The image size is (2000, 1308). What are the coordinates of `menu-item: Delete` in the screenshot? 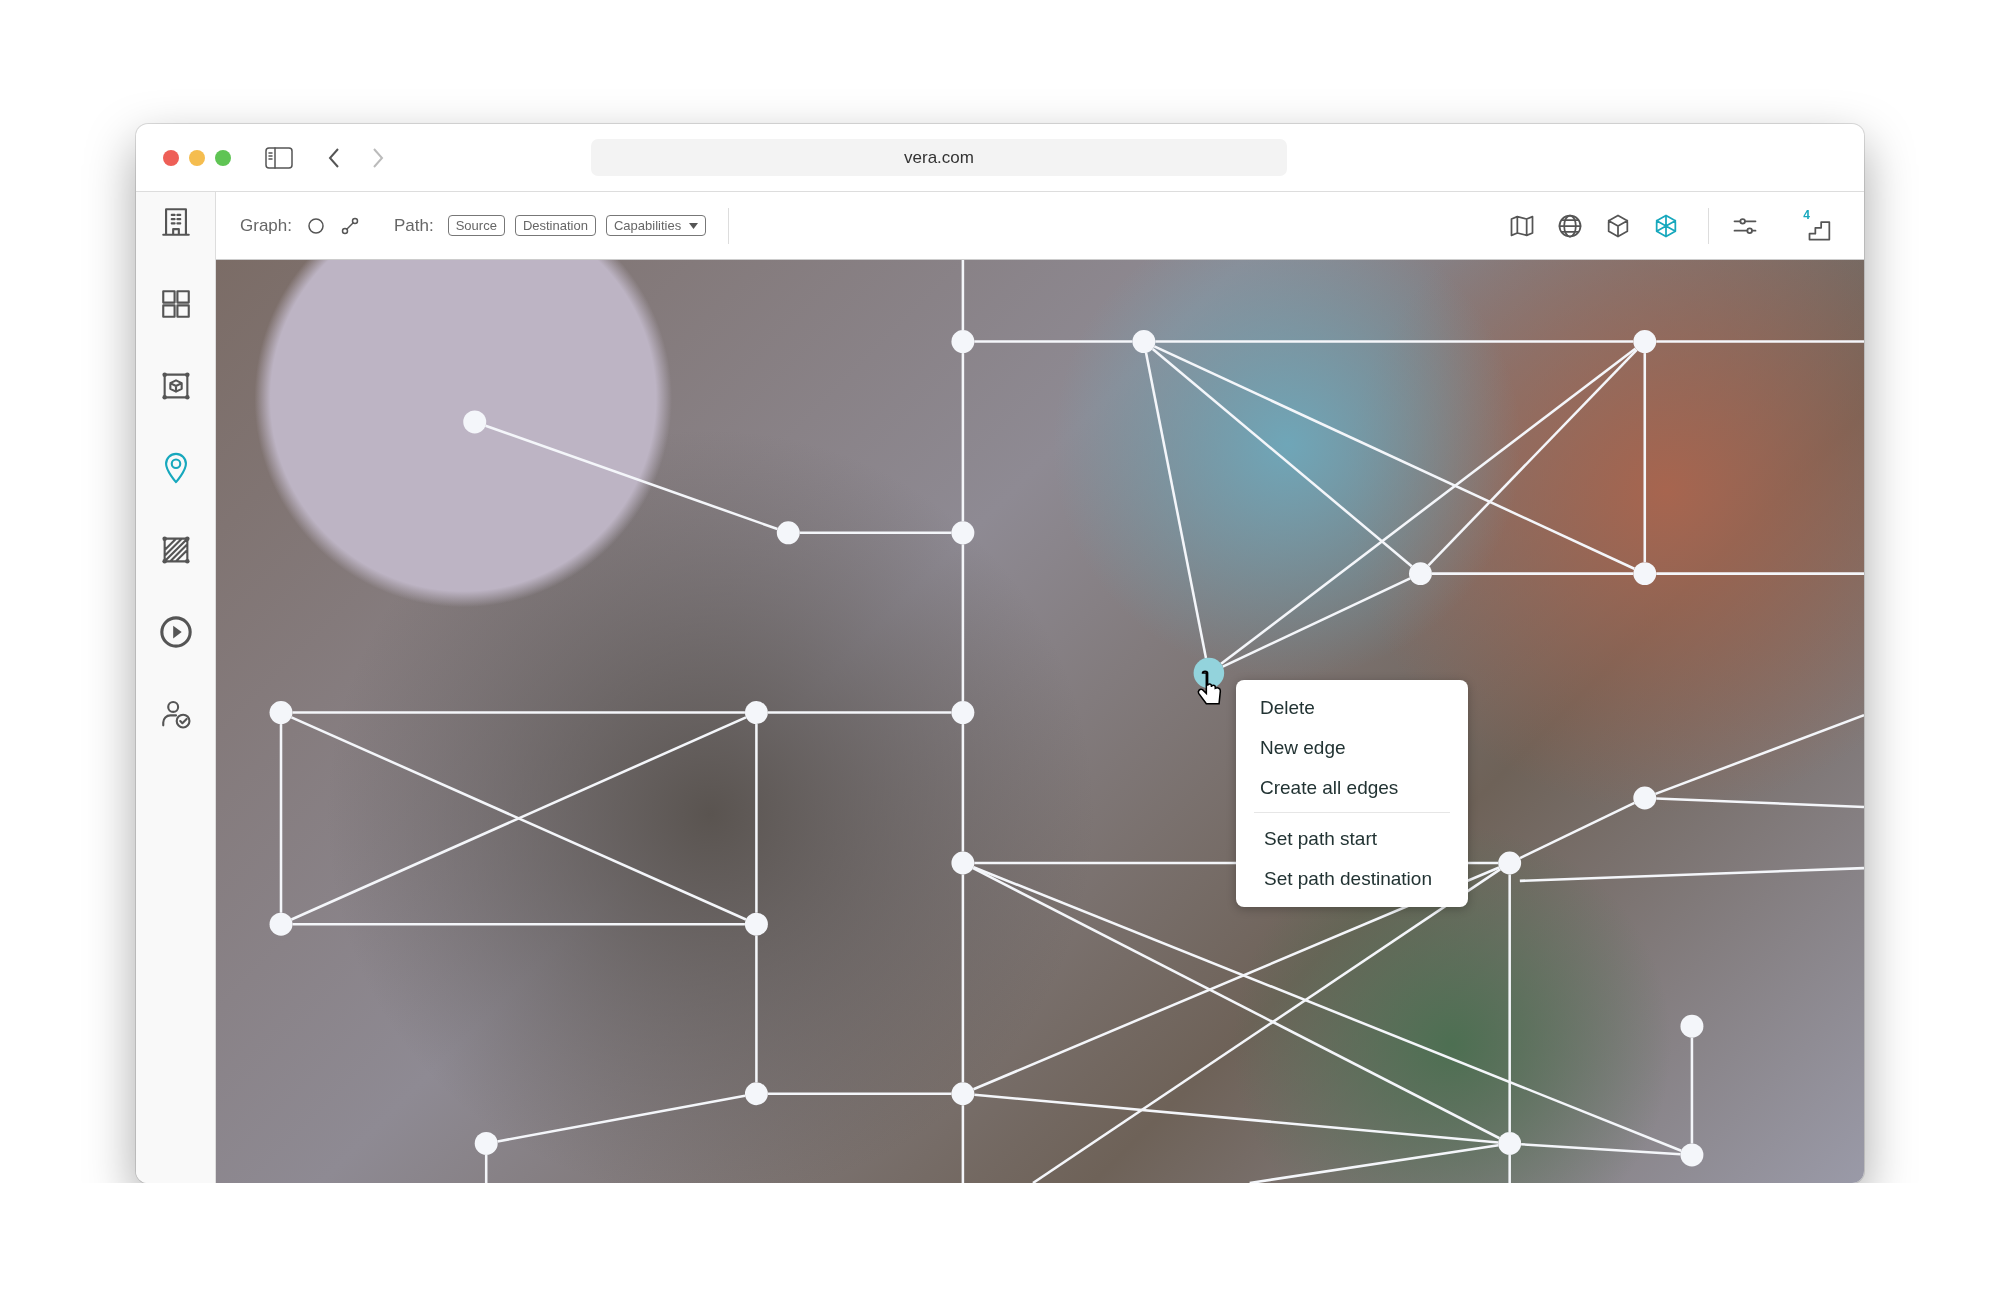 It's located at (1352, 708).